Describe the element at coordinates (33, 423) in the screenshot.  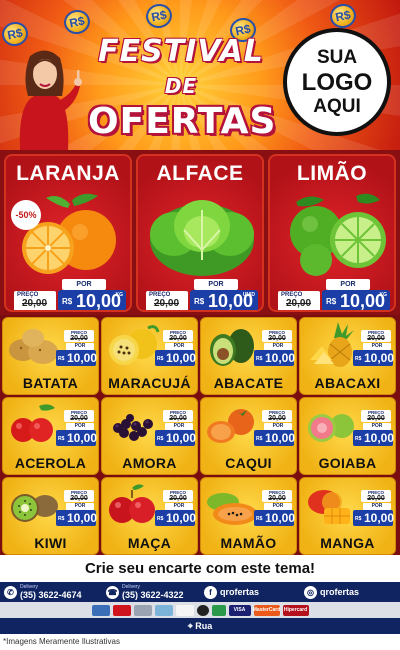
I see `acerola-icon` at that location.